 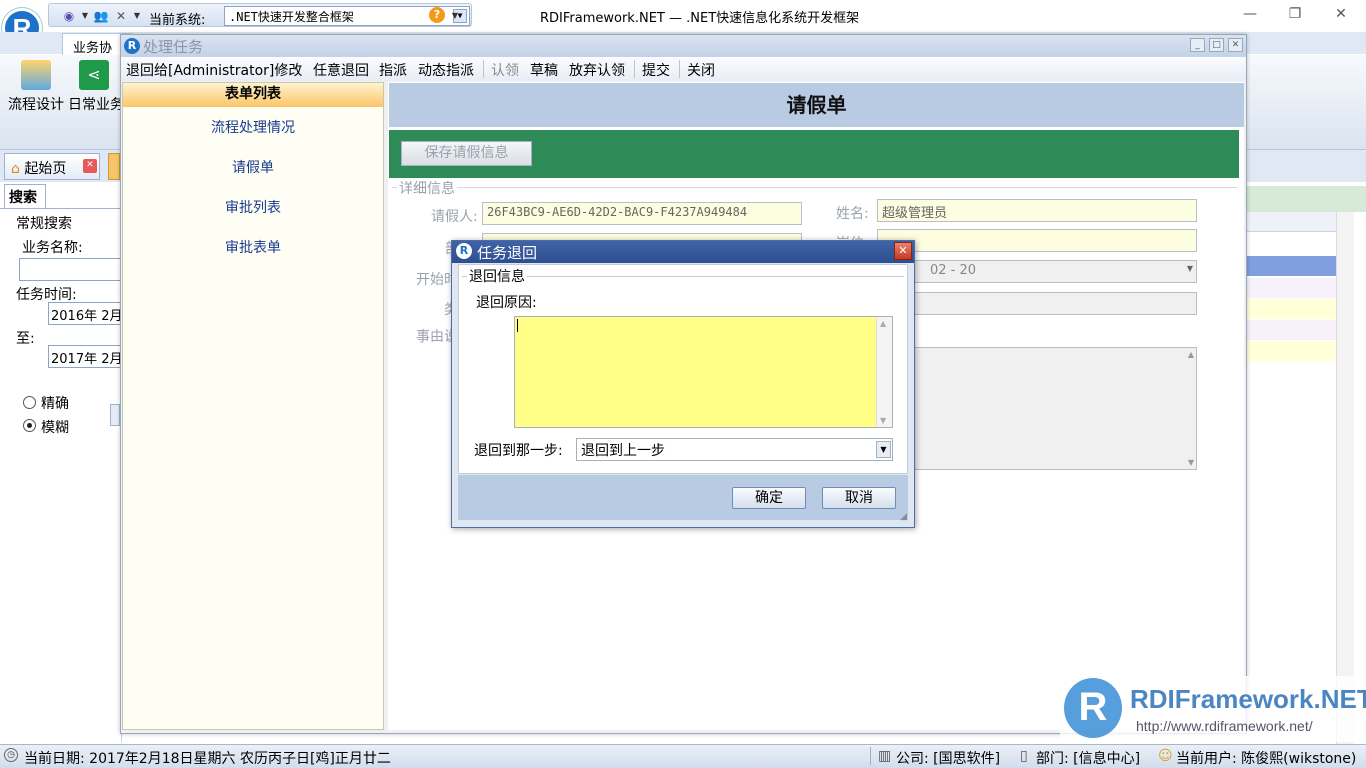 What do you see at coordinates (36, 91) in the screenshot?
I see `workflow-design-button: 流程设计` at bounding box center [36, 91].